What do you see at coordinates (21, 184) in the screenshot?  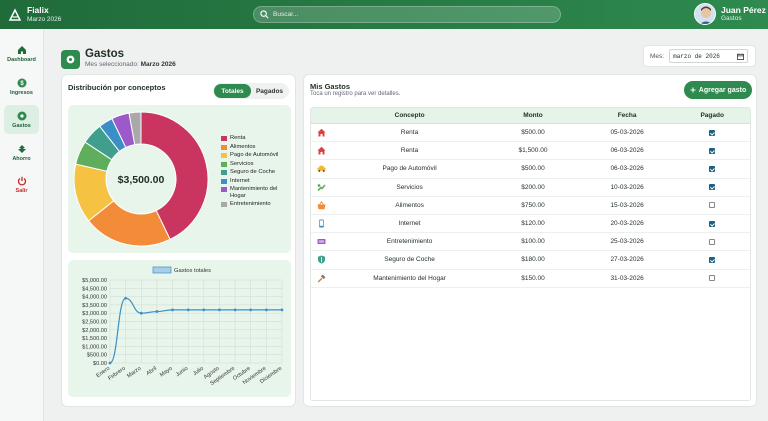 I see `sidebar-item-salir: Salir` at bounding box center [21, 184].